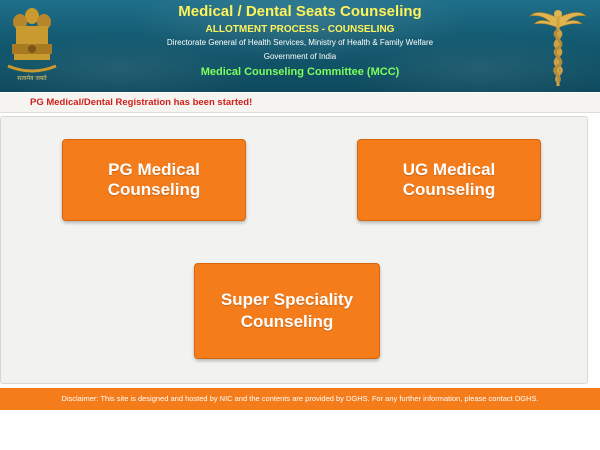 The width and height of the screenshot is (600, 450). What do you see at coordinates (300, 72) in the screenshot?
I see `committee-text: Medical Counseling Committee (MCC)` at bounding box center [300, 72].